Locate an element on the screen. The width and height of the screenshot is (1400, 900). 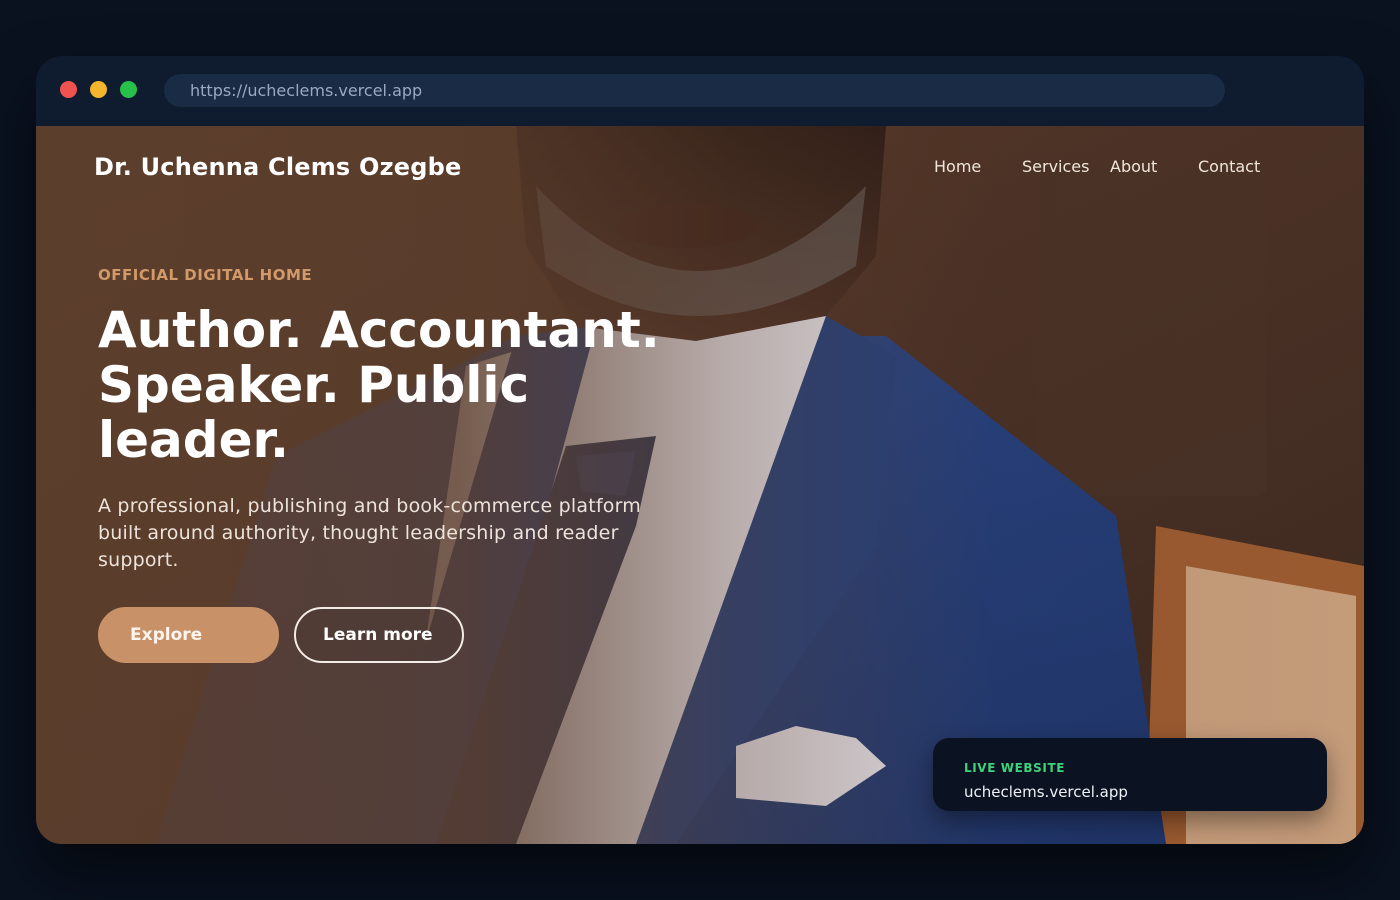
headline-line-3: leader. is located at coordinates (194, 440).